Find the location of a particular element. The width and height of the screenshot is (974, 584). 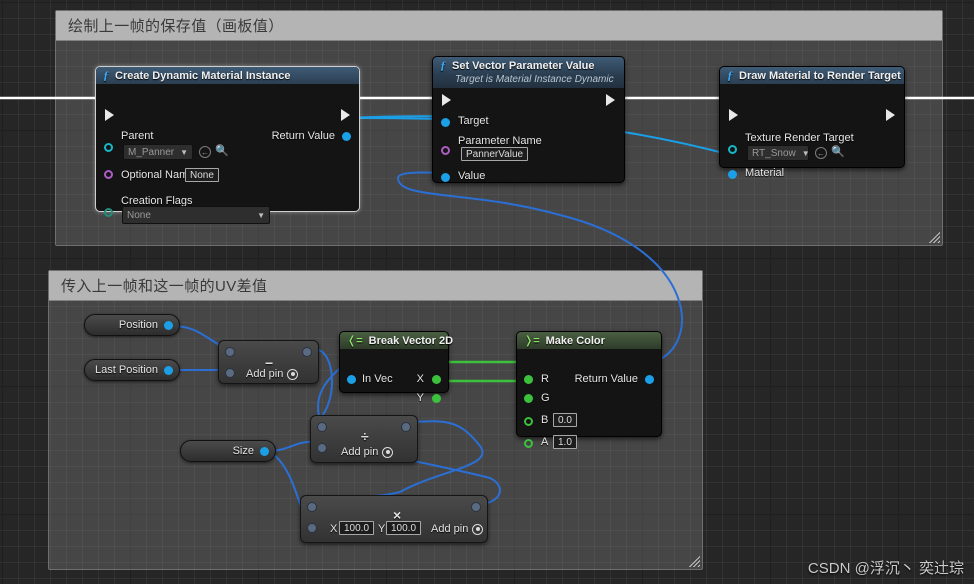

last-position-output-pin is located at coordinates (168, 370).